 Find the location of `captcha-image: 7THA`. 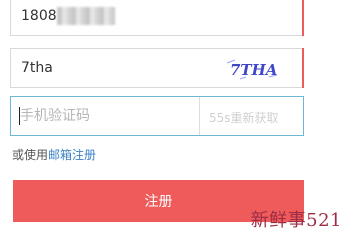

captcha-image: 7THA is located at coordinates (252, 69).